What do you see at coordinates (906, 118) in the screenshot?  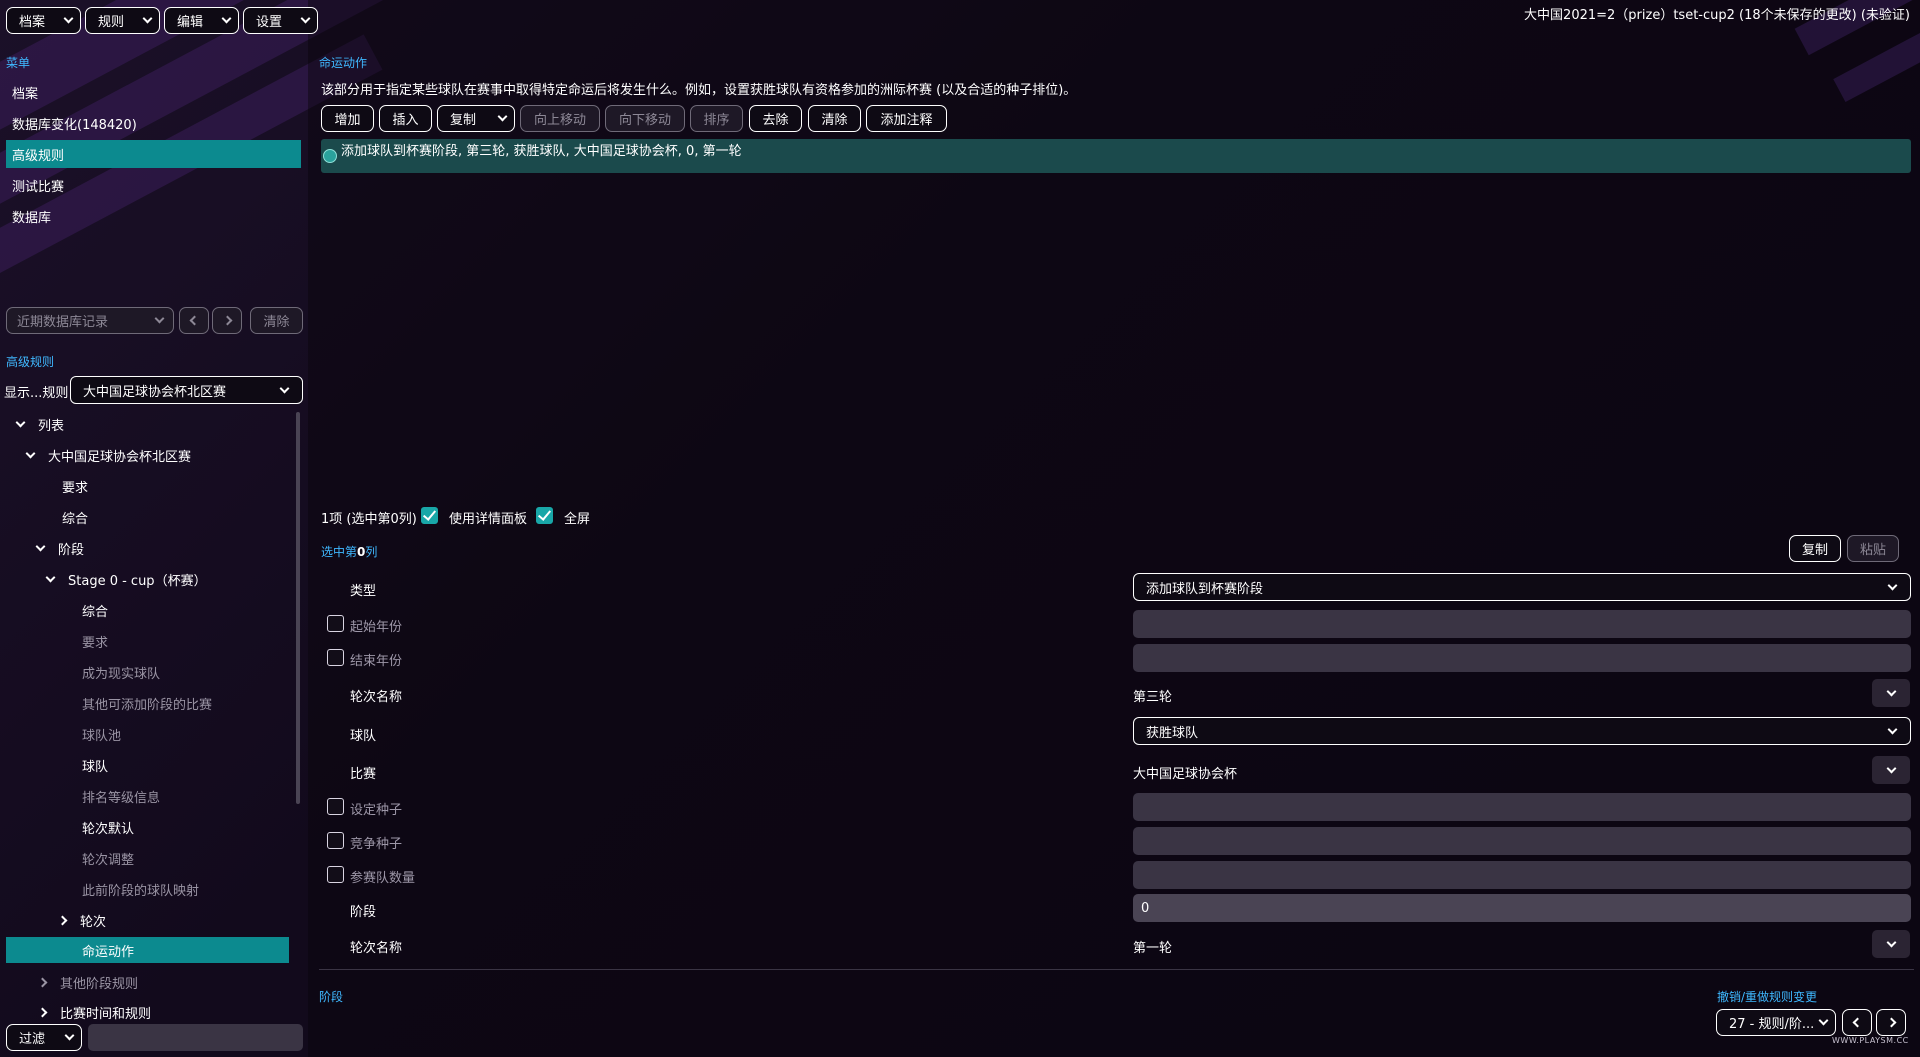 I see `add-note-button: 添加注释` at bounding box center [906, 118].